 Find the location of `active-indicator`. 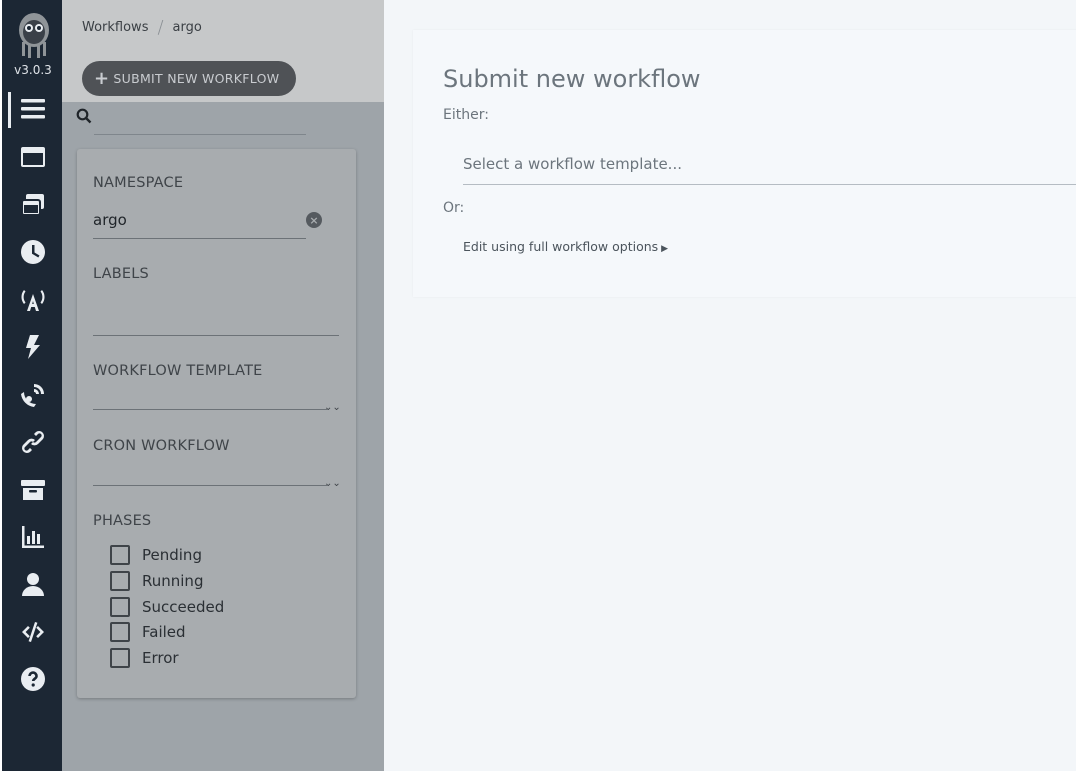

active-indicator is located at coordinates (9, 110).